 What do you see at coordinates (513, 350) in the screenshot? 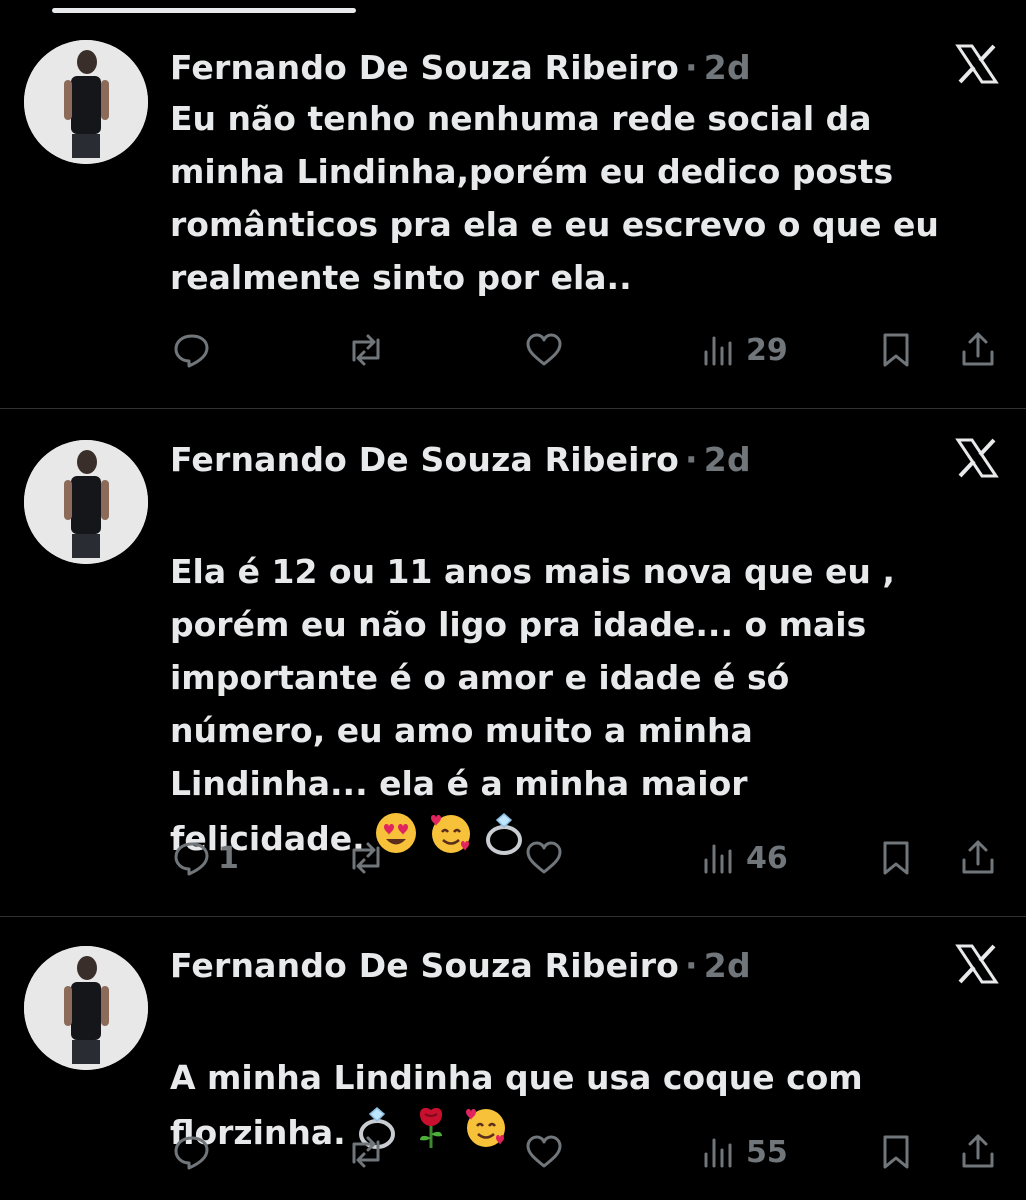
I see `action-bar: 29` at bounding box center [513, 350].